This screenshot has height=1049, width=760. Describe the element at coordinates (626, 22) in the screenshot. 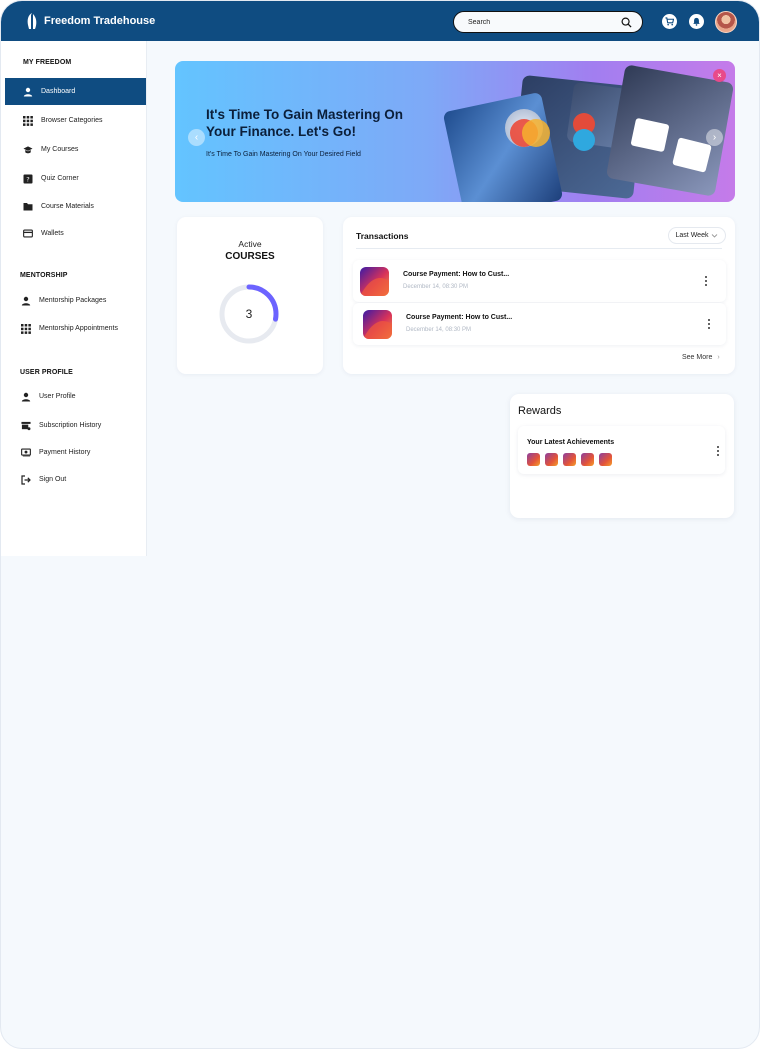

I see `search-icon` at that location.